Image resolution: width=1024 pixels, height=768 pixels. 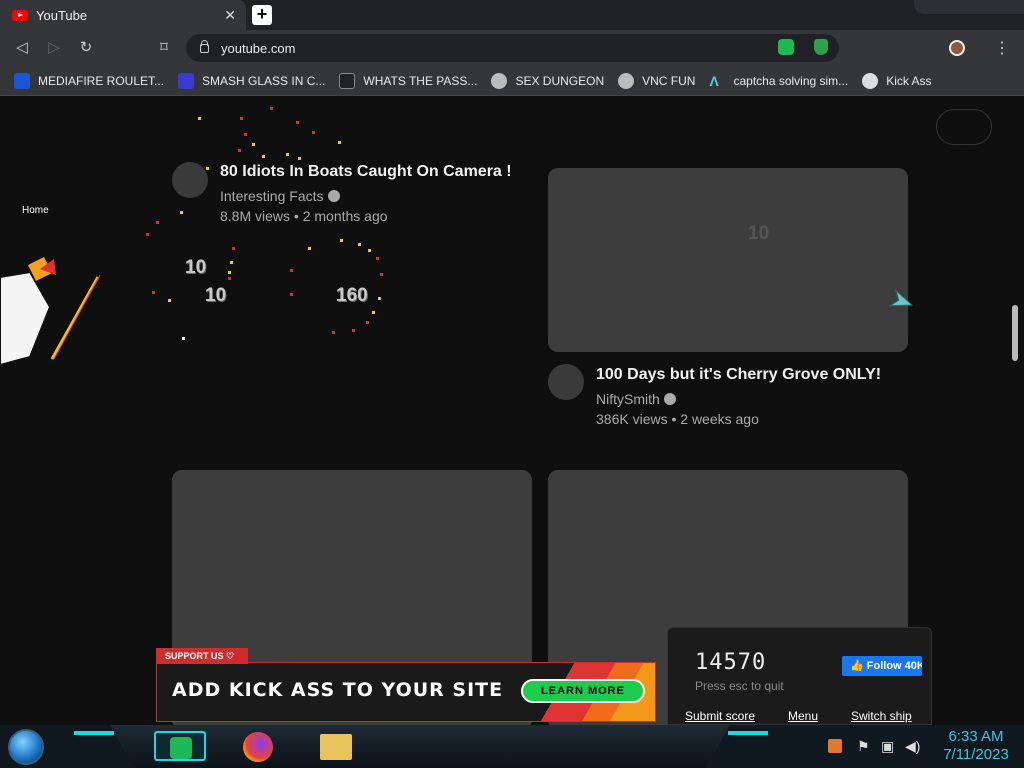 What do you see at coordinates (204, 46) in the screenshot?
I see `lock-icon` at bounding box center [204, 46].